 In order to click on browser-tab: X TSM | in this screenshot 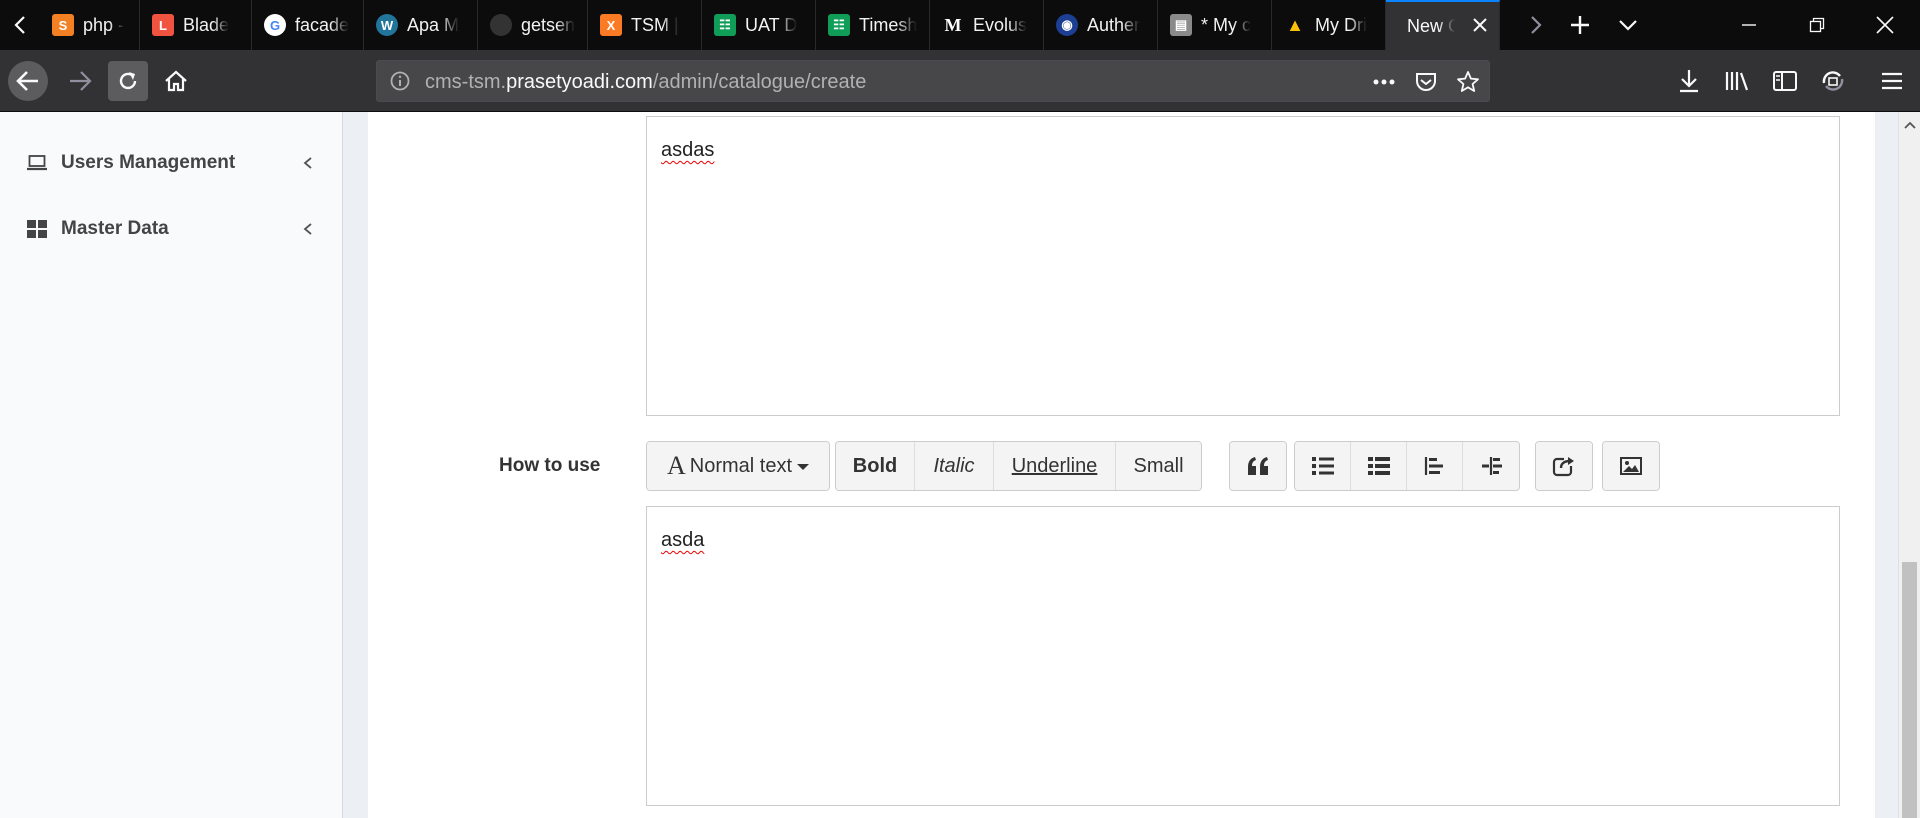, I will do `click(645, 25)`.